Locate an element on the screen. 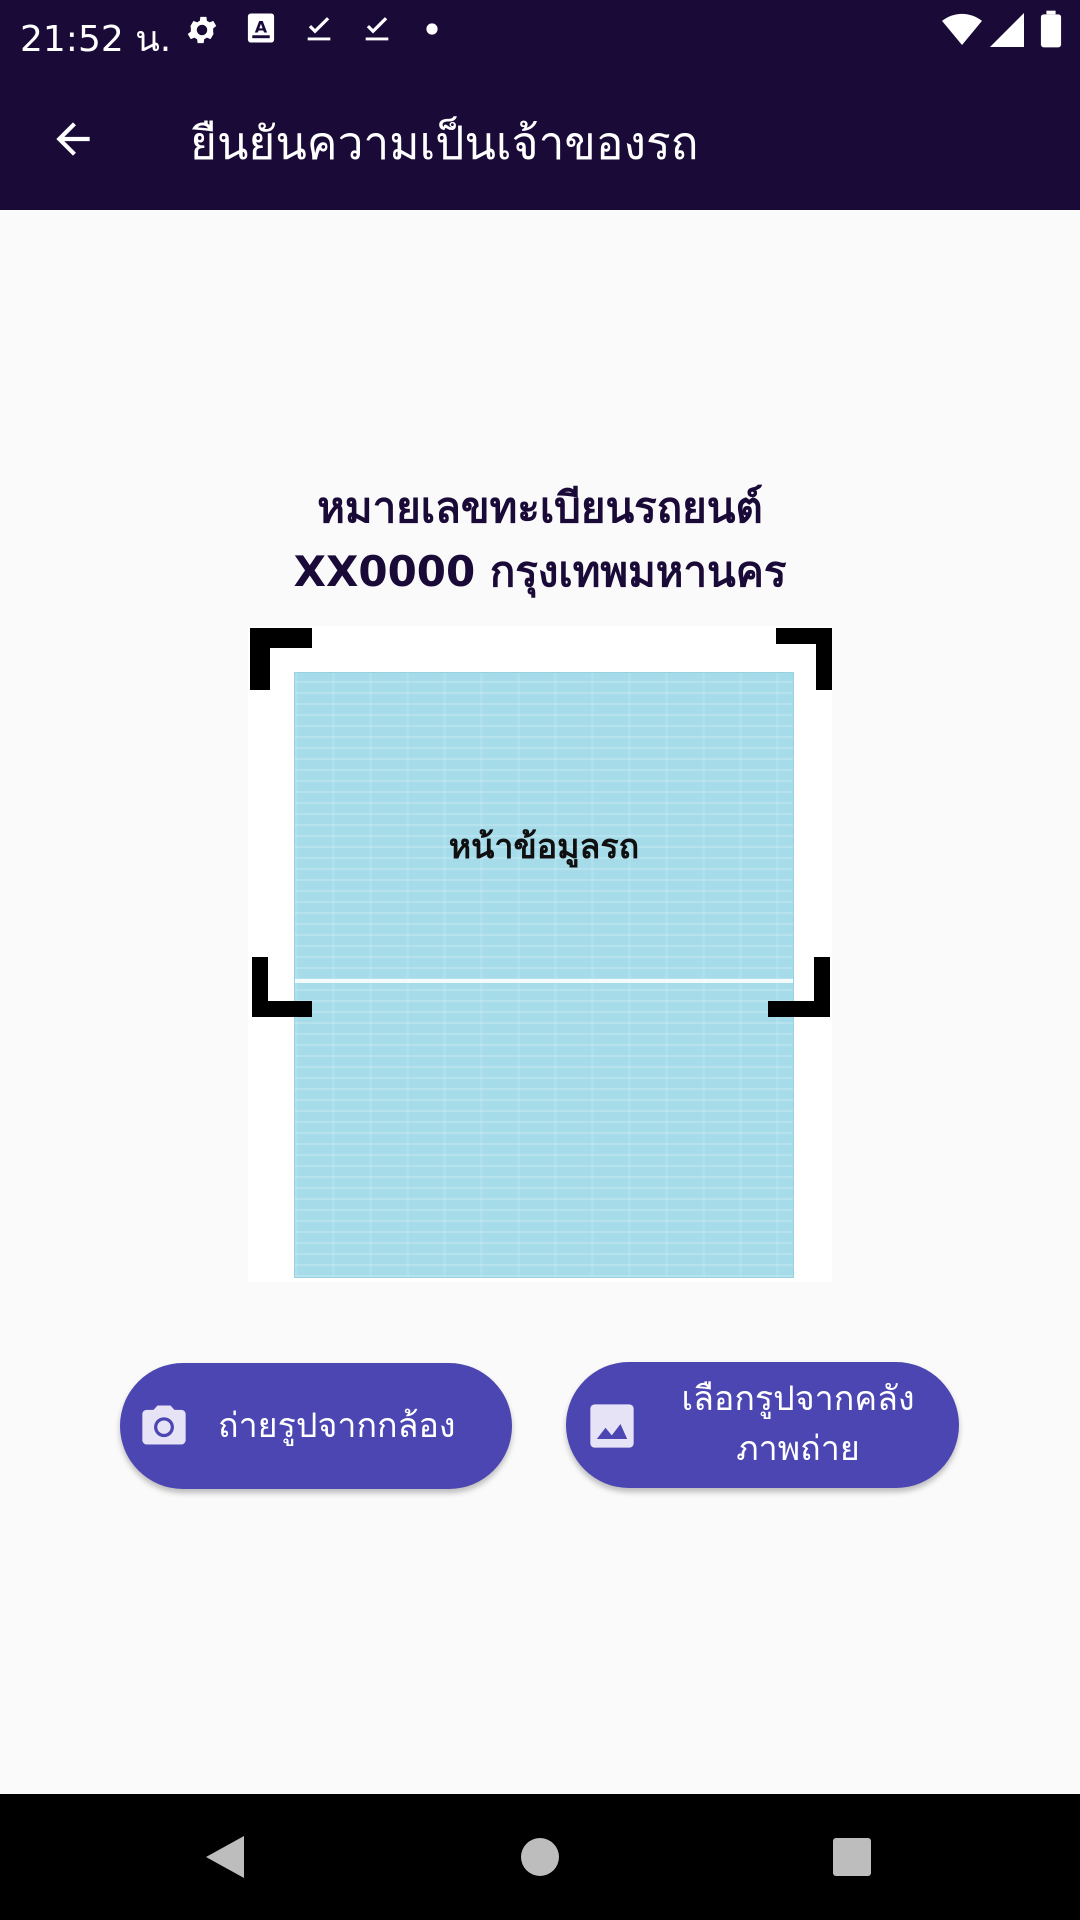 The width and height of the screenshot is (1080, 1920). keyboard-icon: A is located at coordinates (261, 28).